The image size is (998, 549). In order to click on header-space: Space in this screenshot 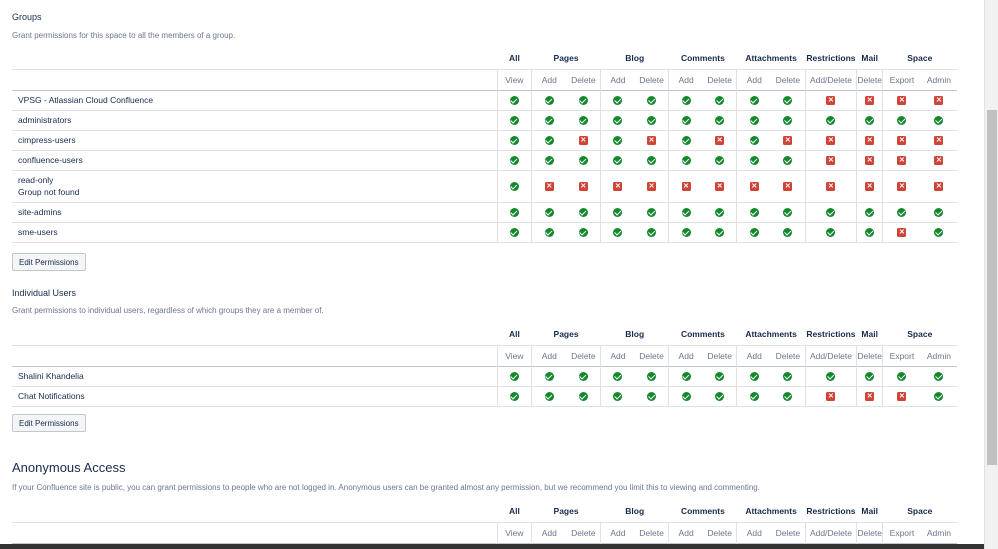, I will do `click(920, 58)`.